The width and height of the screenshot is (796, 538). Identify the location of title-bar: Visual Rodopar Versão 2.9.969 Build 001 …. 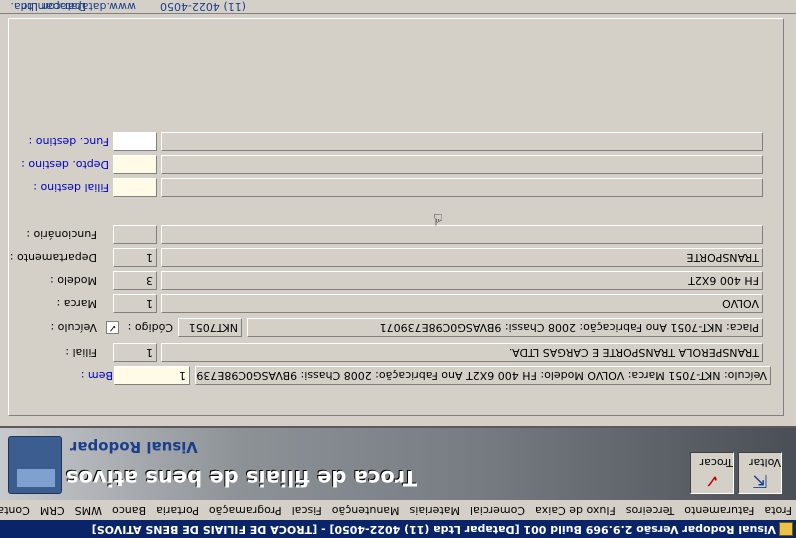
(398, 529).